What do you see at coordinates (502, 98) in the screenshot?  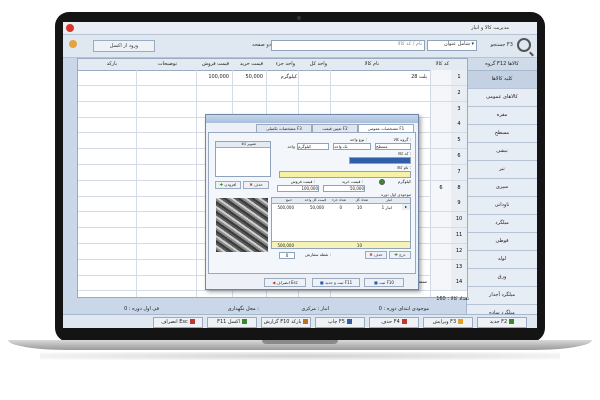 I see `sidebar-item: کالاهای عمومی` at bounding box center [502, 98].